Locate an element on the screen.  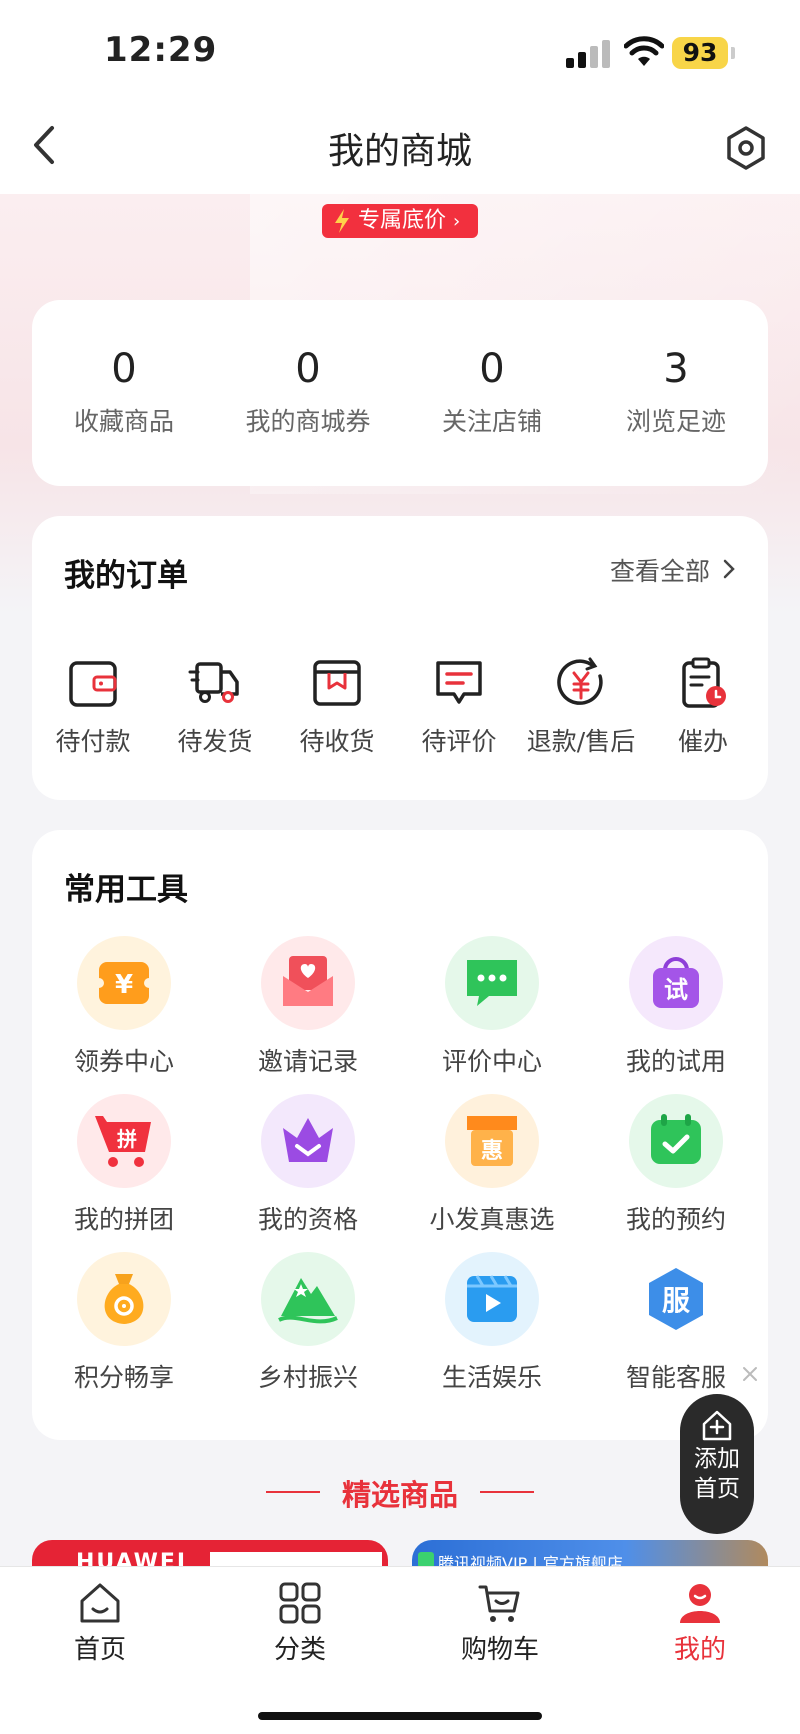
tool-my-qualification: 我的资格 is located at coordinates (308, 1165).